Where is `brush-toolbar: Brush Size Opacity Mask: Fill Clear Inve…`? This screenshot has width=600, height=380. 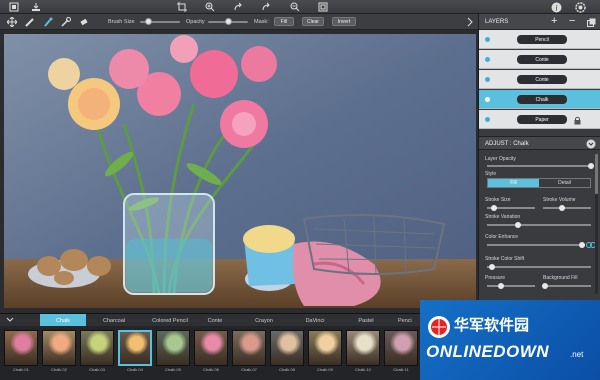 brush-toolbar: Brush Size Opacity Mask: Fill Clear Inve… is located at coordinates (239, 22).